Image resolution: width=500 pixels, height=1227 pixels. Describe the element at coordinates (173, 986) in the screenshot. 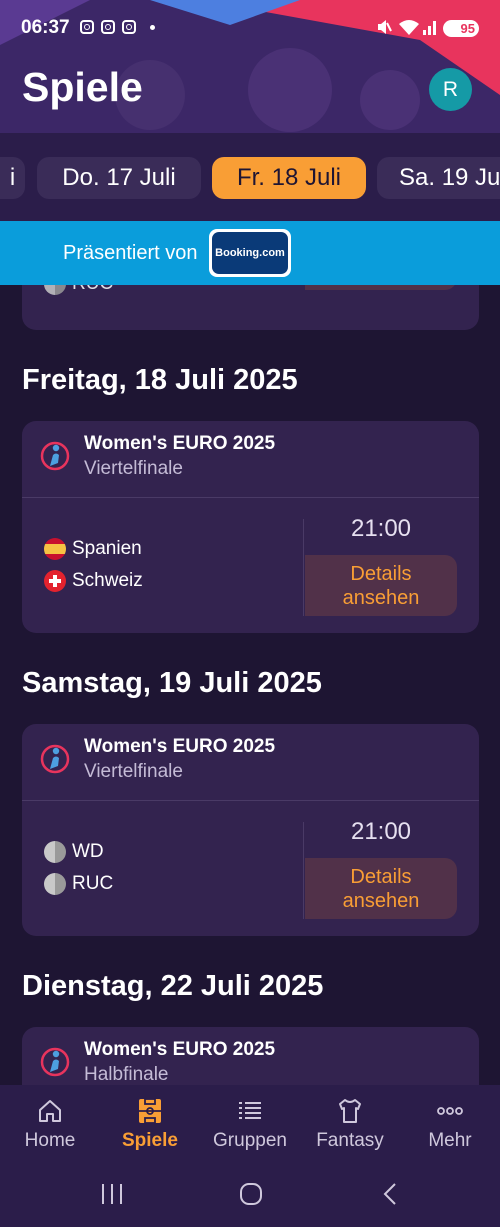

I see `day-heading: Dienstag, 22 Juli 2025` at that location.